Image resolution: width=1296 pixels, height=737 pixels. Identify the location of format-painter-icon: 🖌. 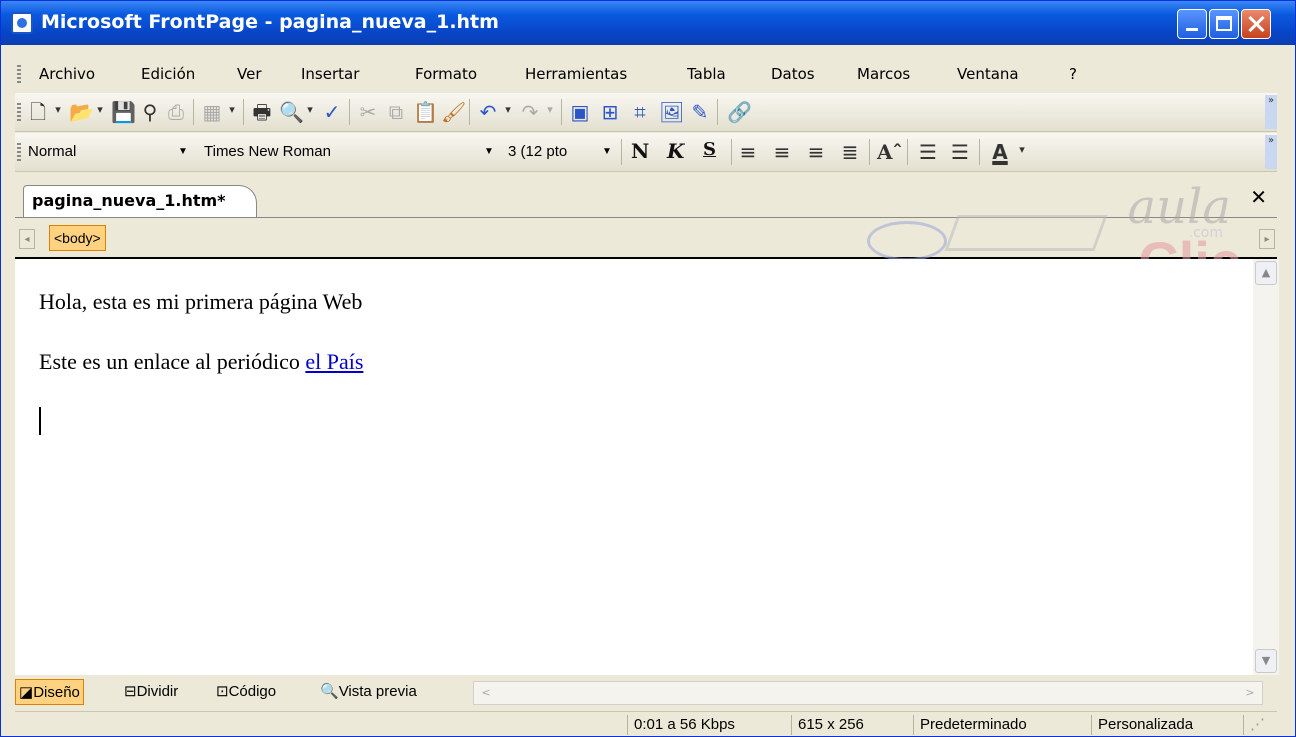
(453, 112).